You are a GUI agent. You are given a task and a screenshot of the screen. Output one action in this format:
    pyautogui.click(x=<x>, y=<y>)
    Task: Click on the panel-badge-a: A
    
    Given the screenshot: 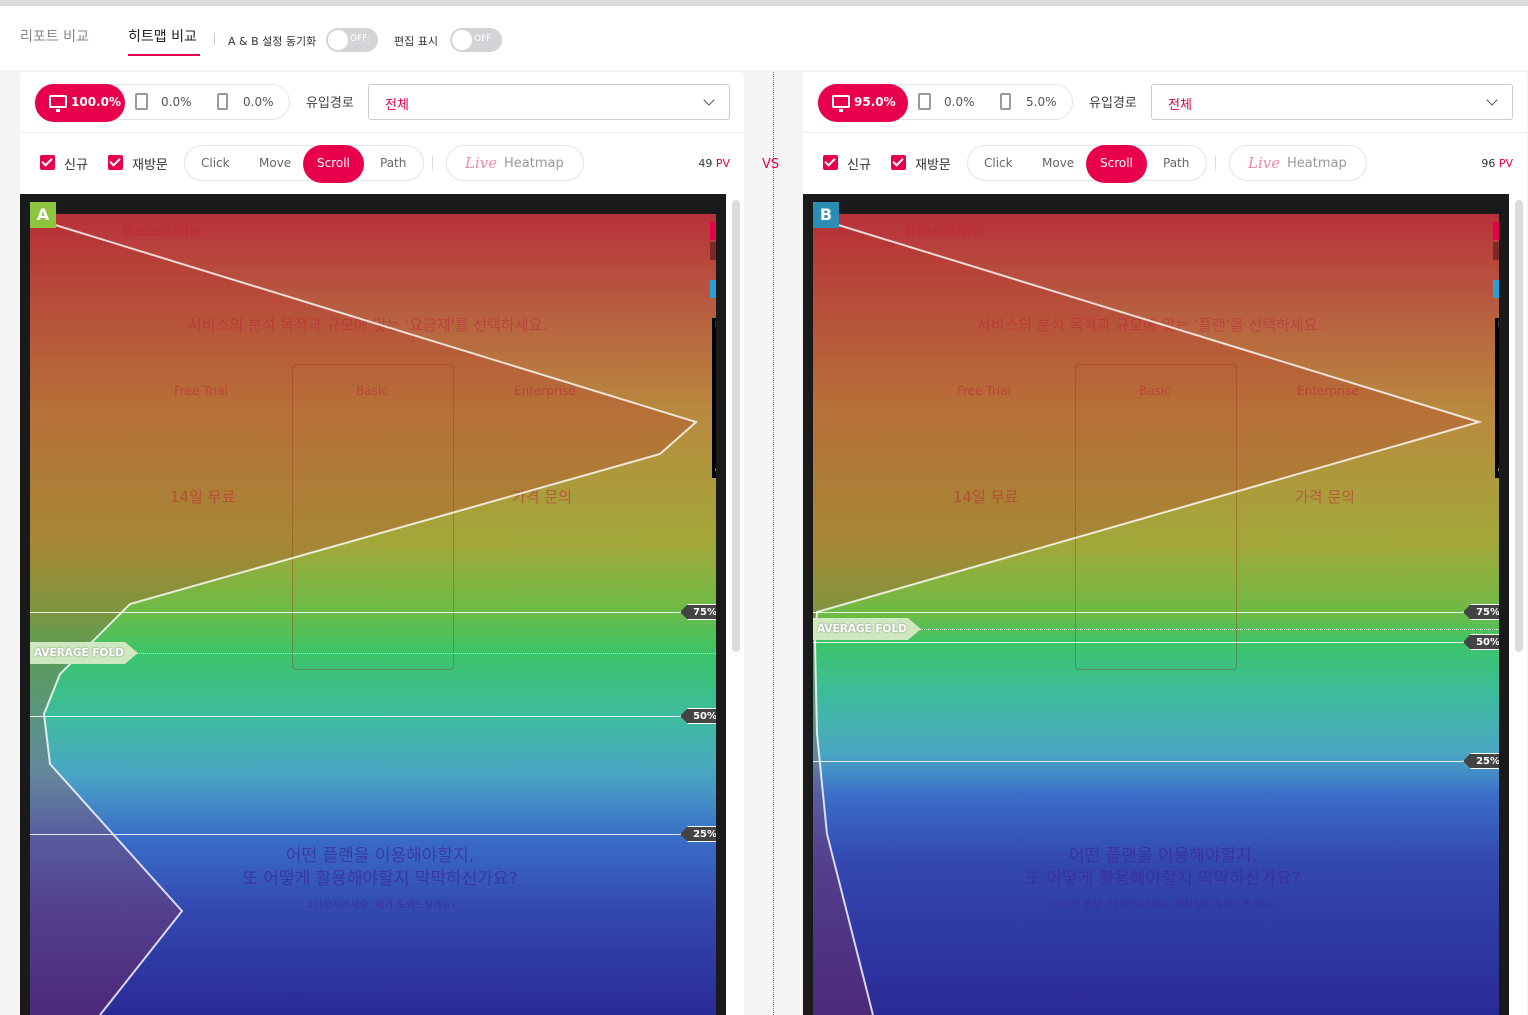 What is the action you would take?
    pyautogui.click(x=43, y=215)
    